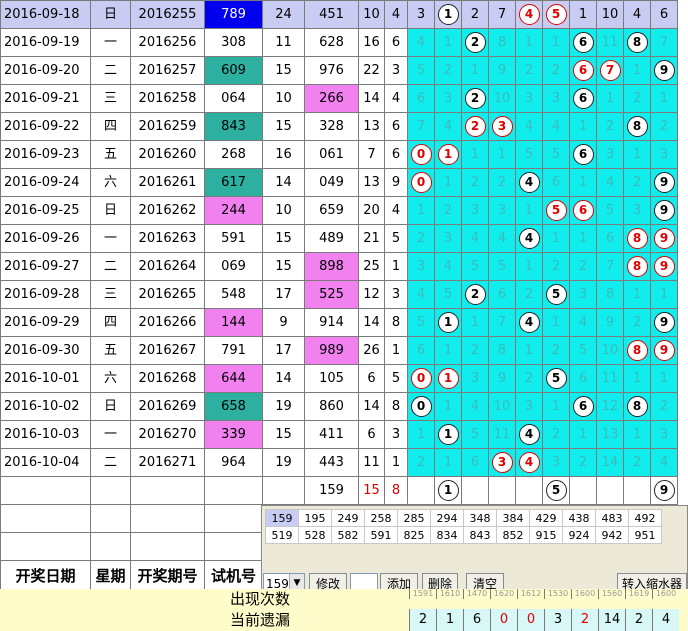 This screenshot has height=631, width=688. What do you see at coordinates (665, 594) in the screenshot?
I see `count-cell: 1600` at bounding box center [665, 594].